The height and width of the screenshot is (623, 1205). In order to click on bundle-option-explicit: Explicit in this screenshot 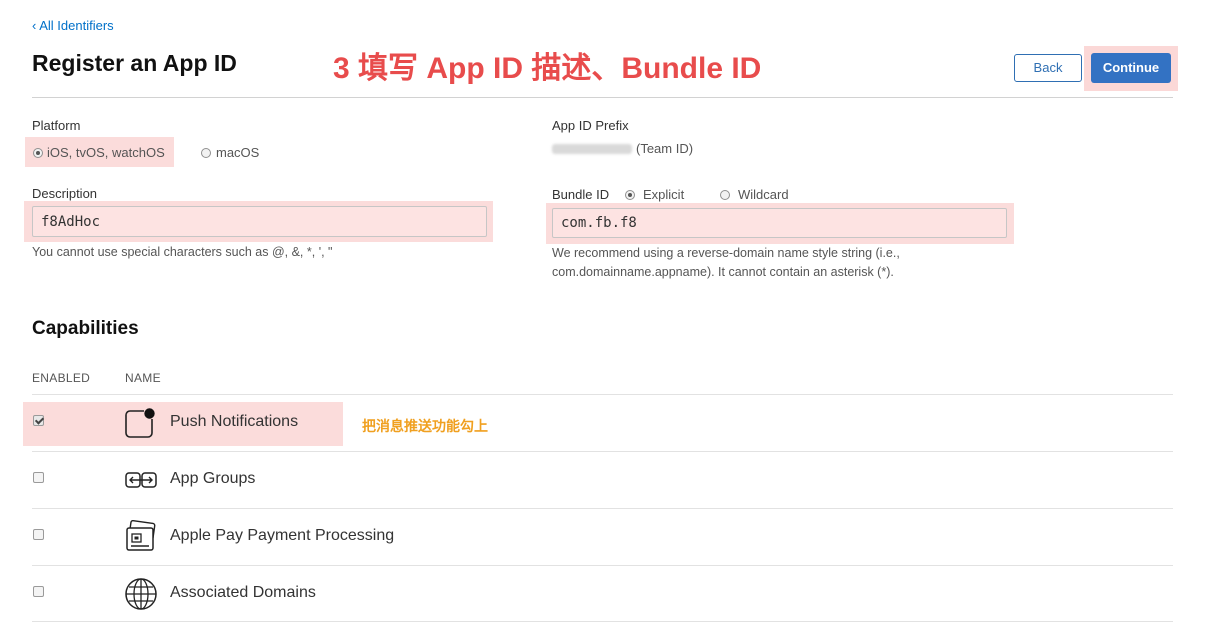, I will do `click(654, 194)`.